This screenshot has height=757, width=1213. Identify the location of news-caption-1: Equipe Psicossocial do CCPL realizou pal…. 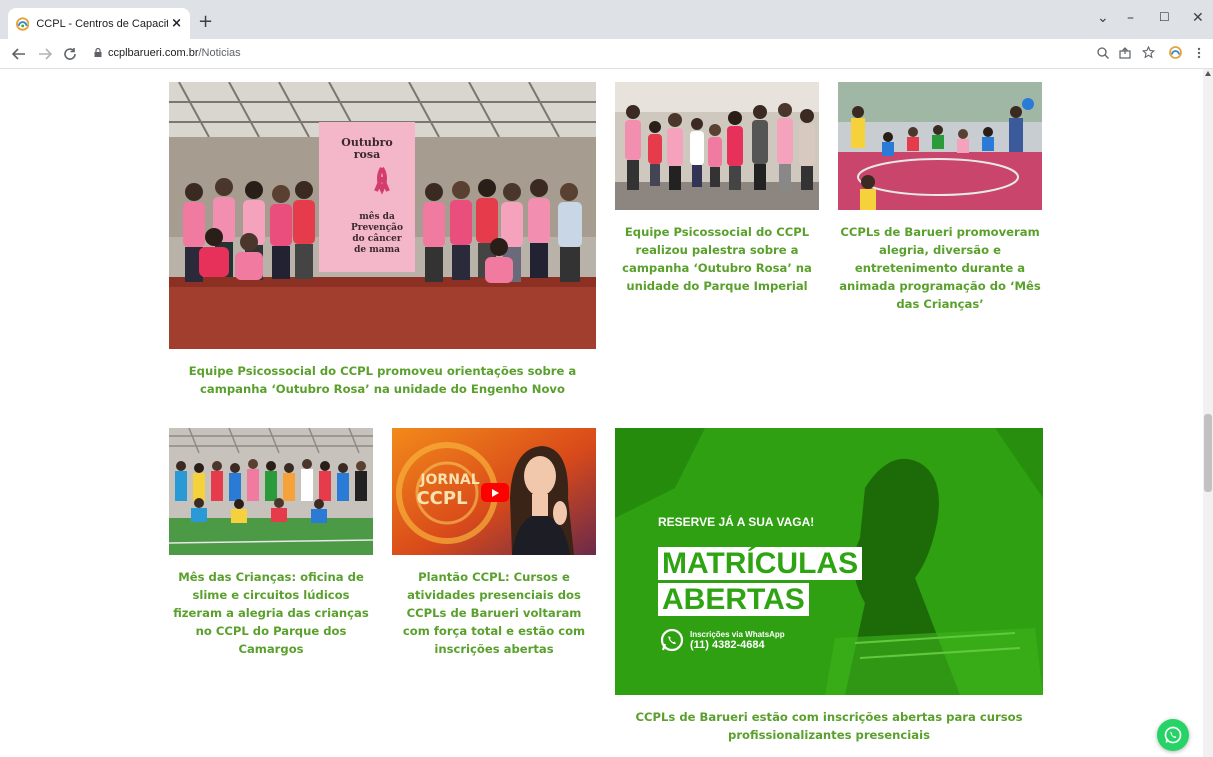
(717, 259).